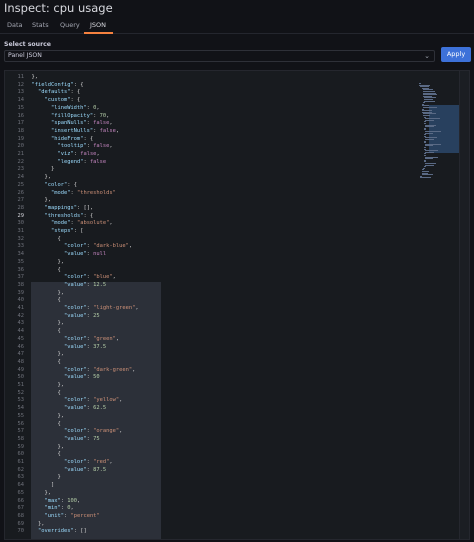 This screenshot has height=542, width=474. Describe the element at coordinates (21, 77) in the screenshot. I see `line-number: 11` at that location.